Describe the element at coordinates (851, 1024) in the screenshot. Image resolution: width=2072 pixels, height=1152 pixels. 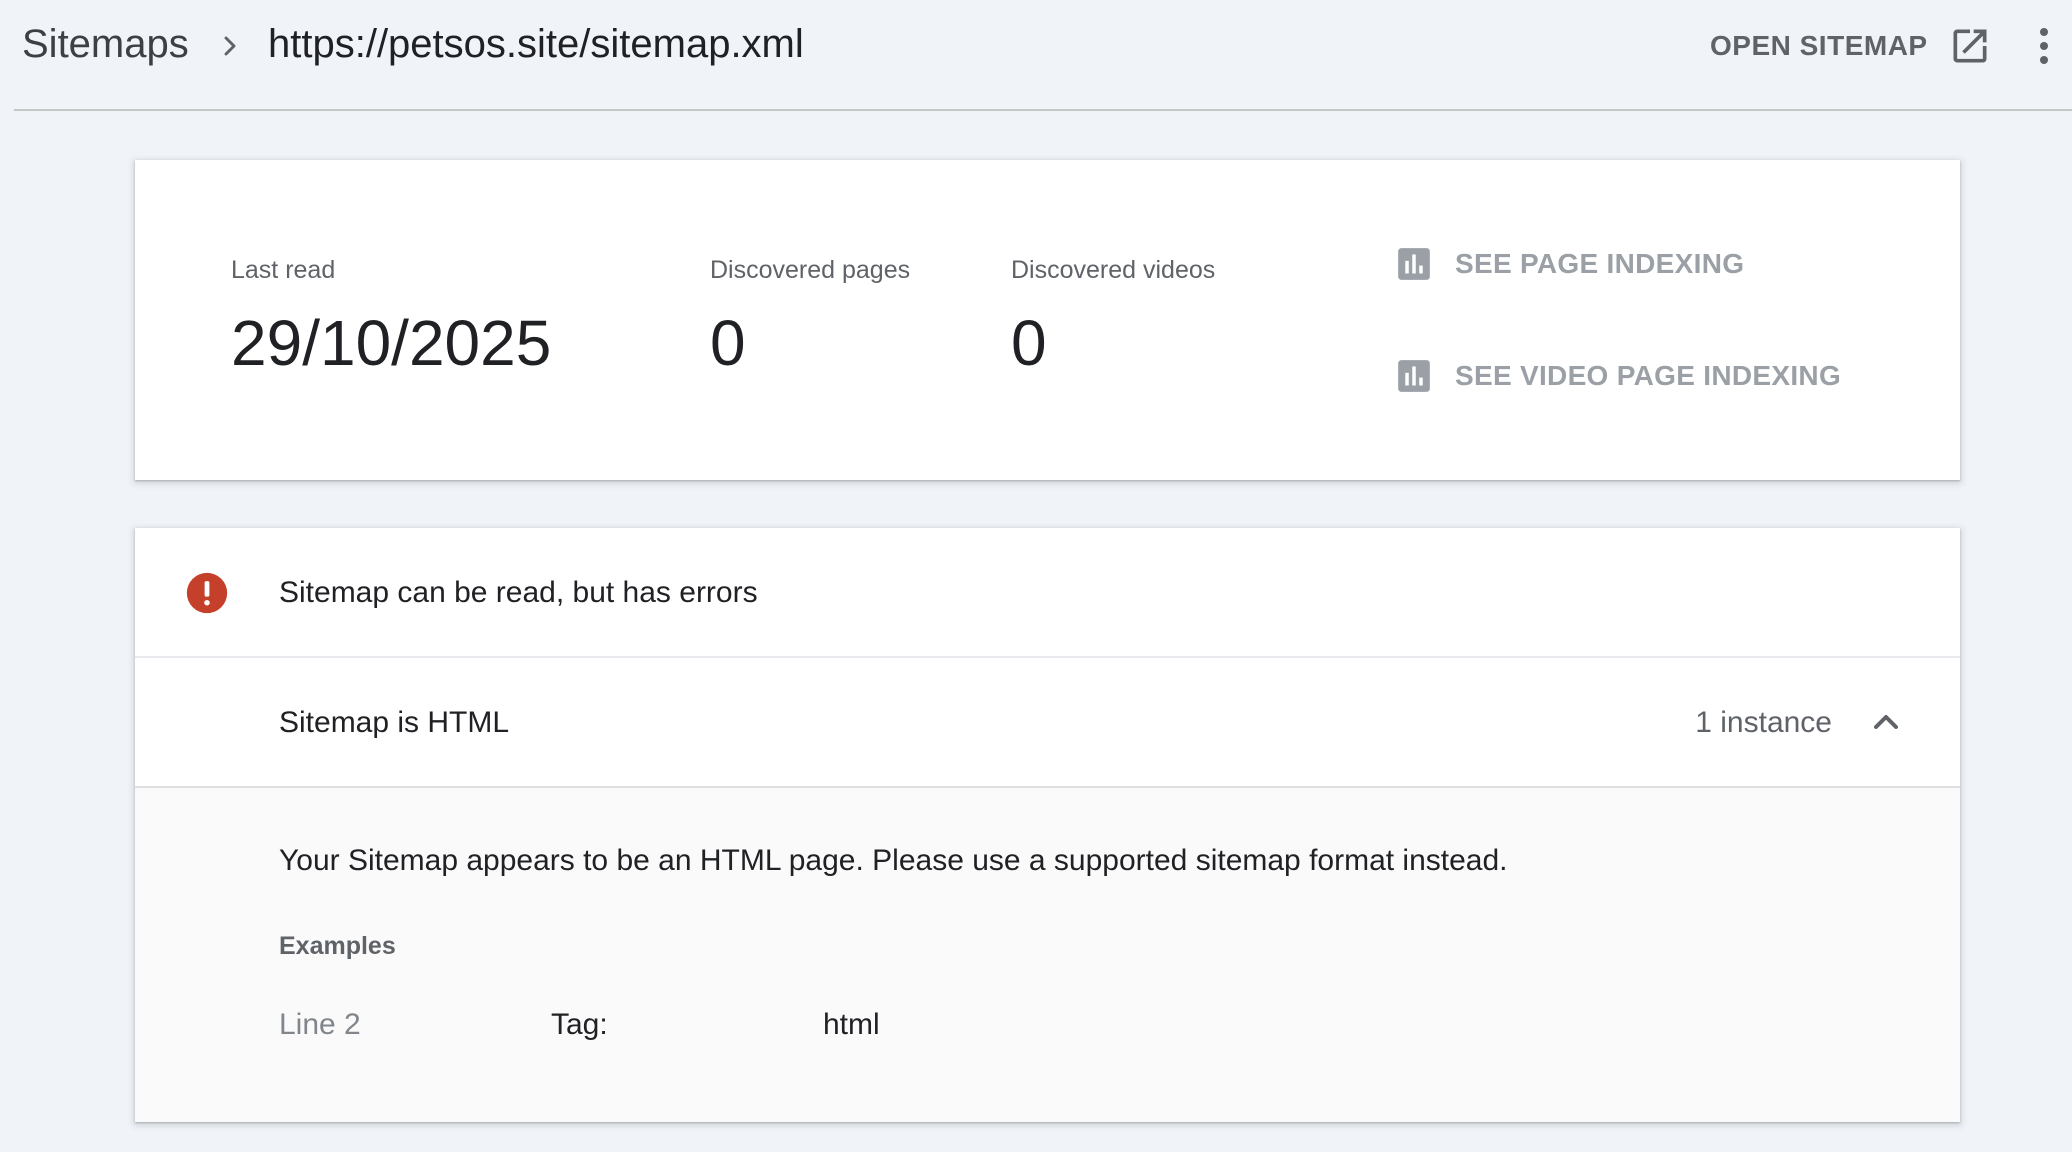
I see `example-tag-value: html` at that location.